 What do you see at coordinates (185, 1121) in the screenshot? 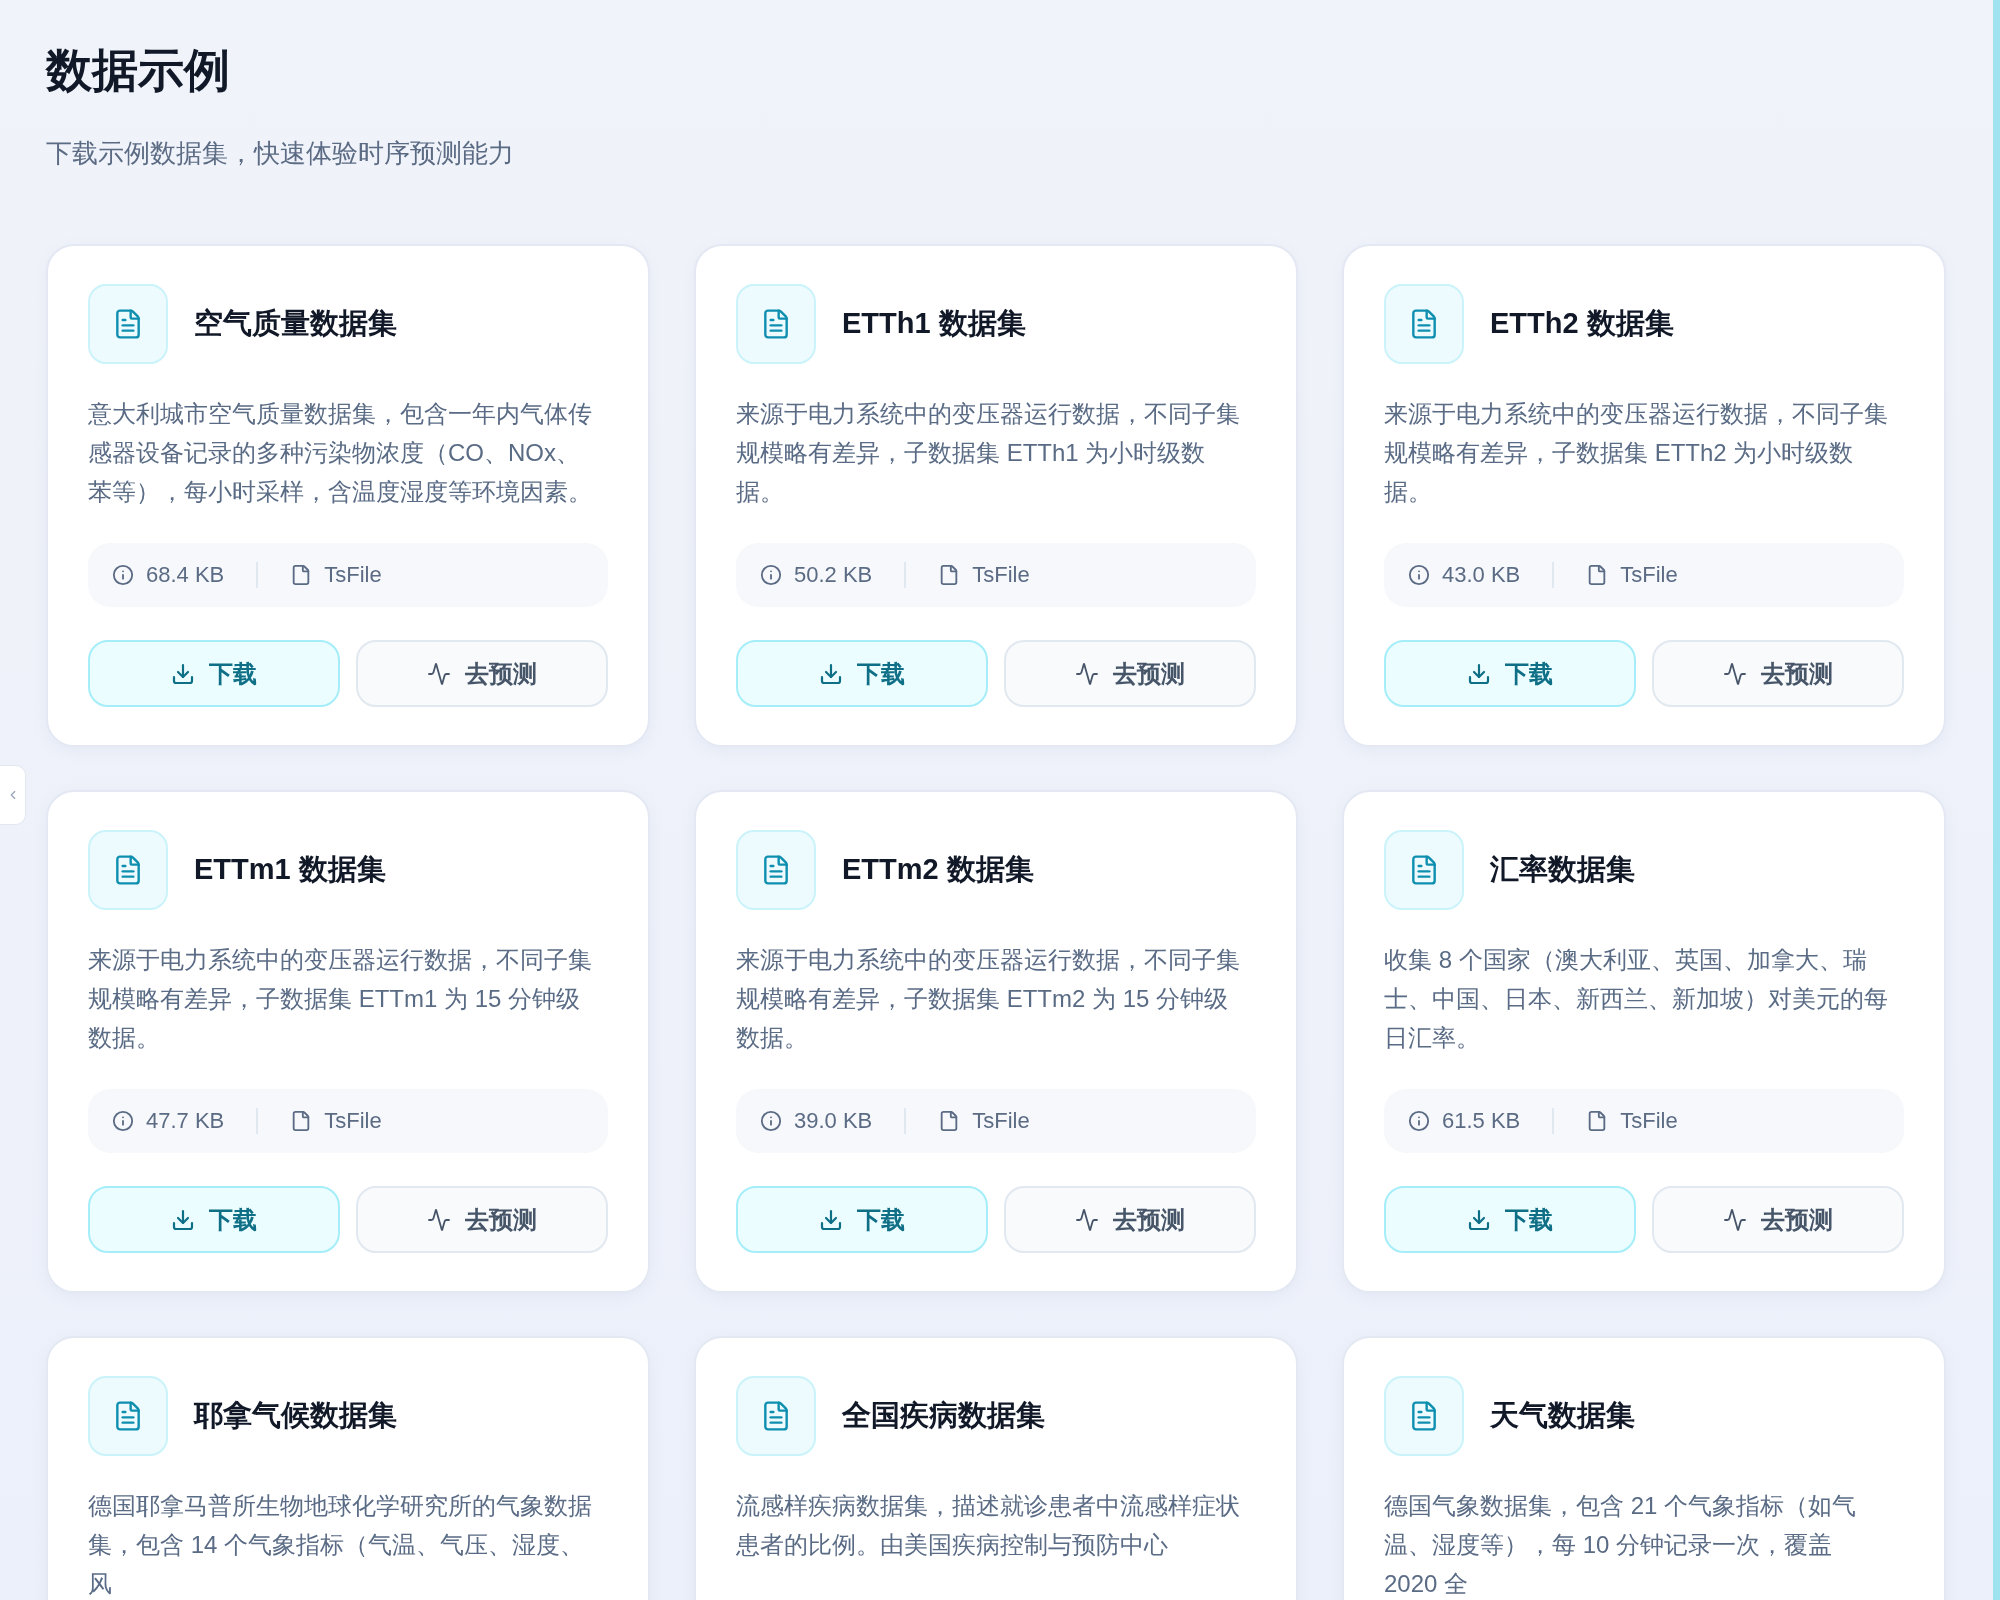
I see `file-size: 47.7 KB` at bounding box center [185, 1121].